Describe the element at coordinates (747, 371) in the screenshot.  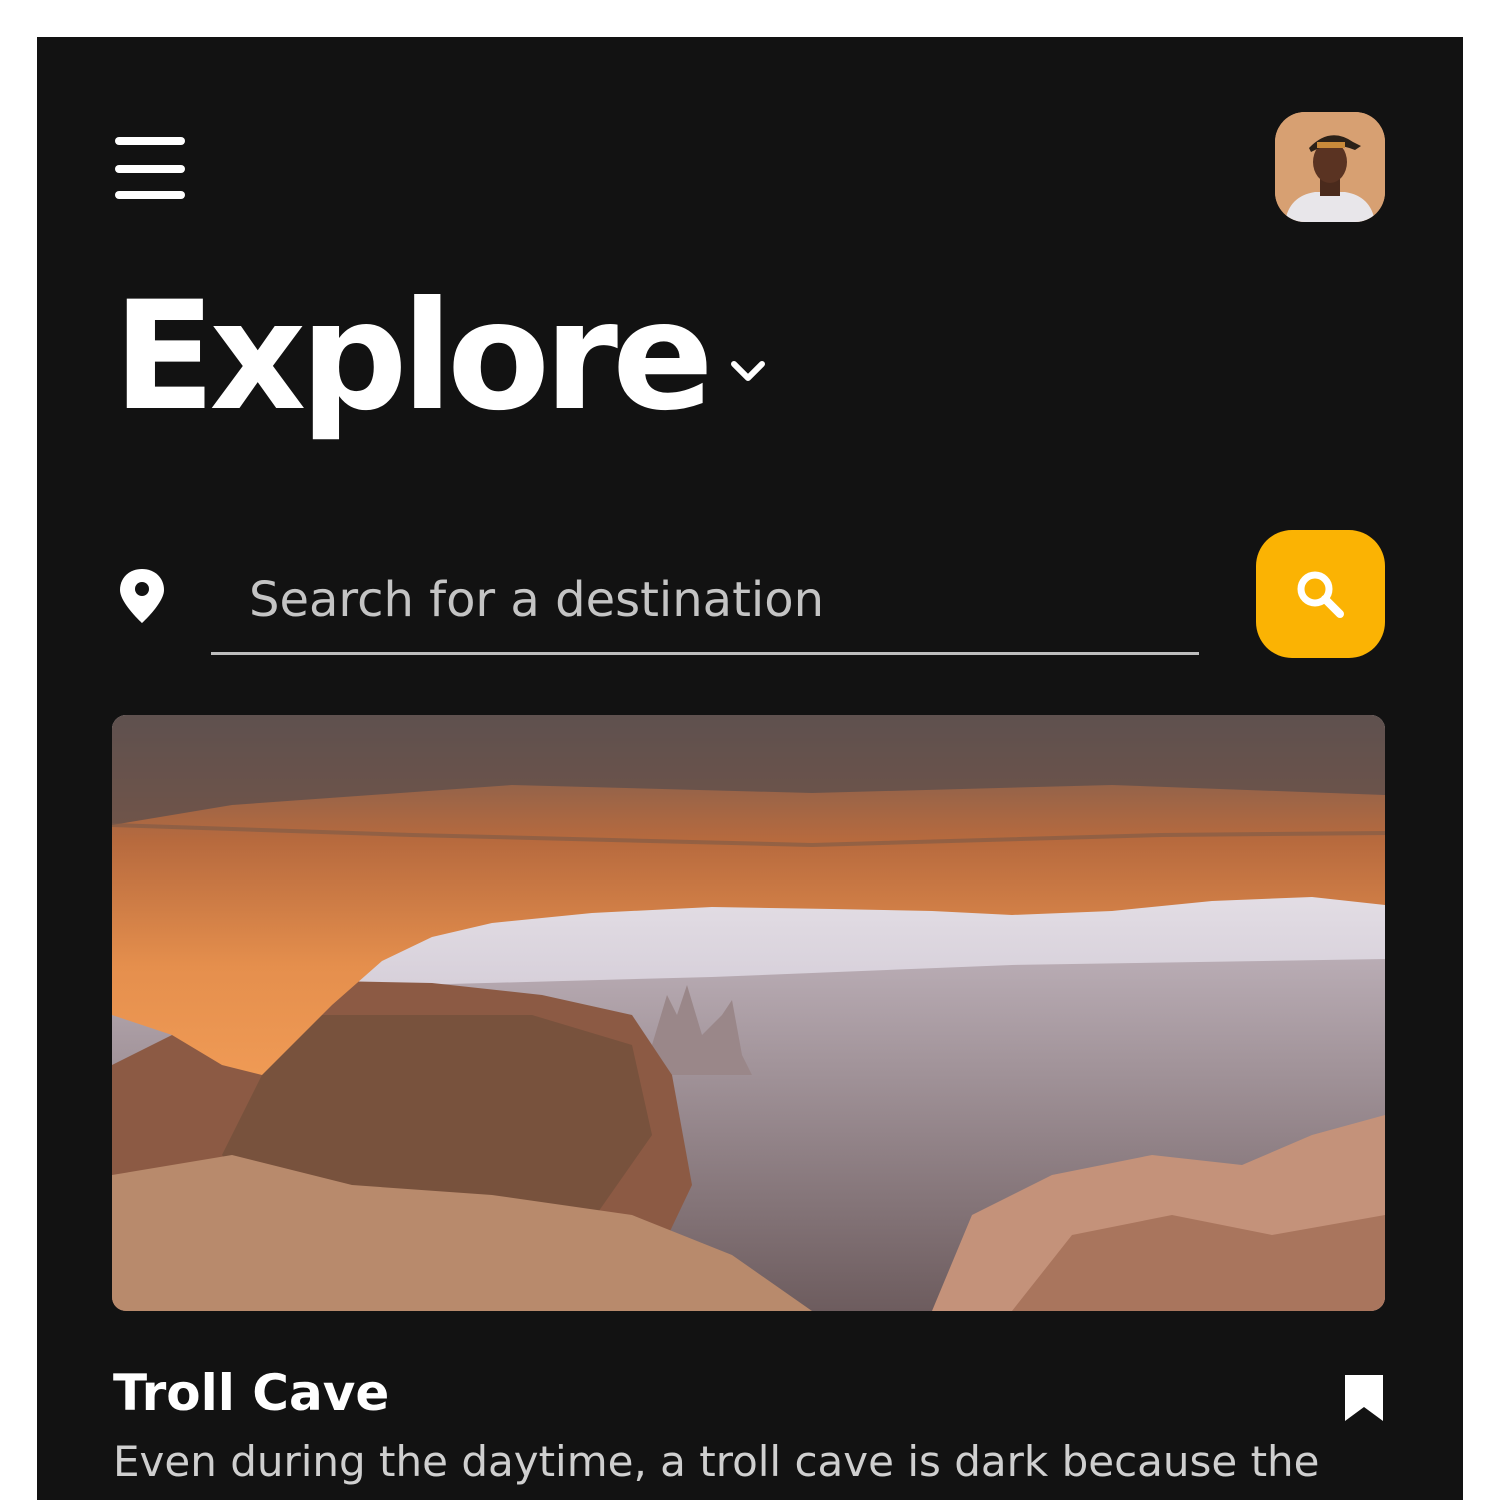
I see `chevron-down-icon` at that location.